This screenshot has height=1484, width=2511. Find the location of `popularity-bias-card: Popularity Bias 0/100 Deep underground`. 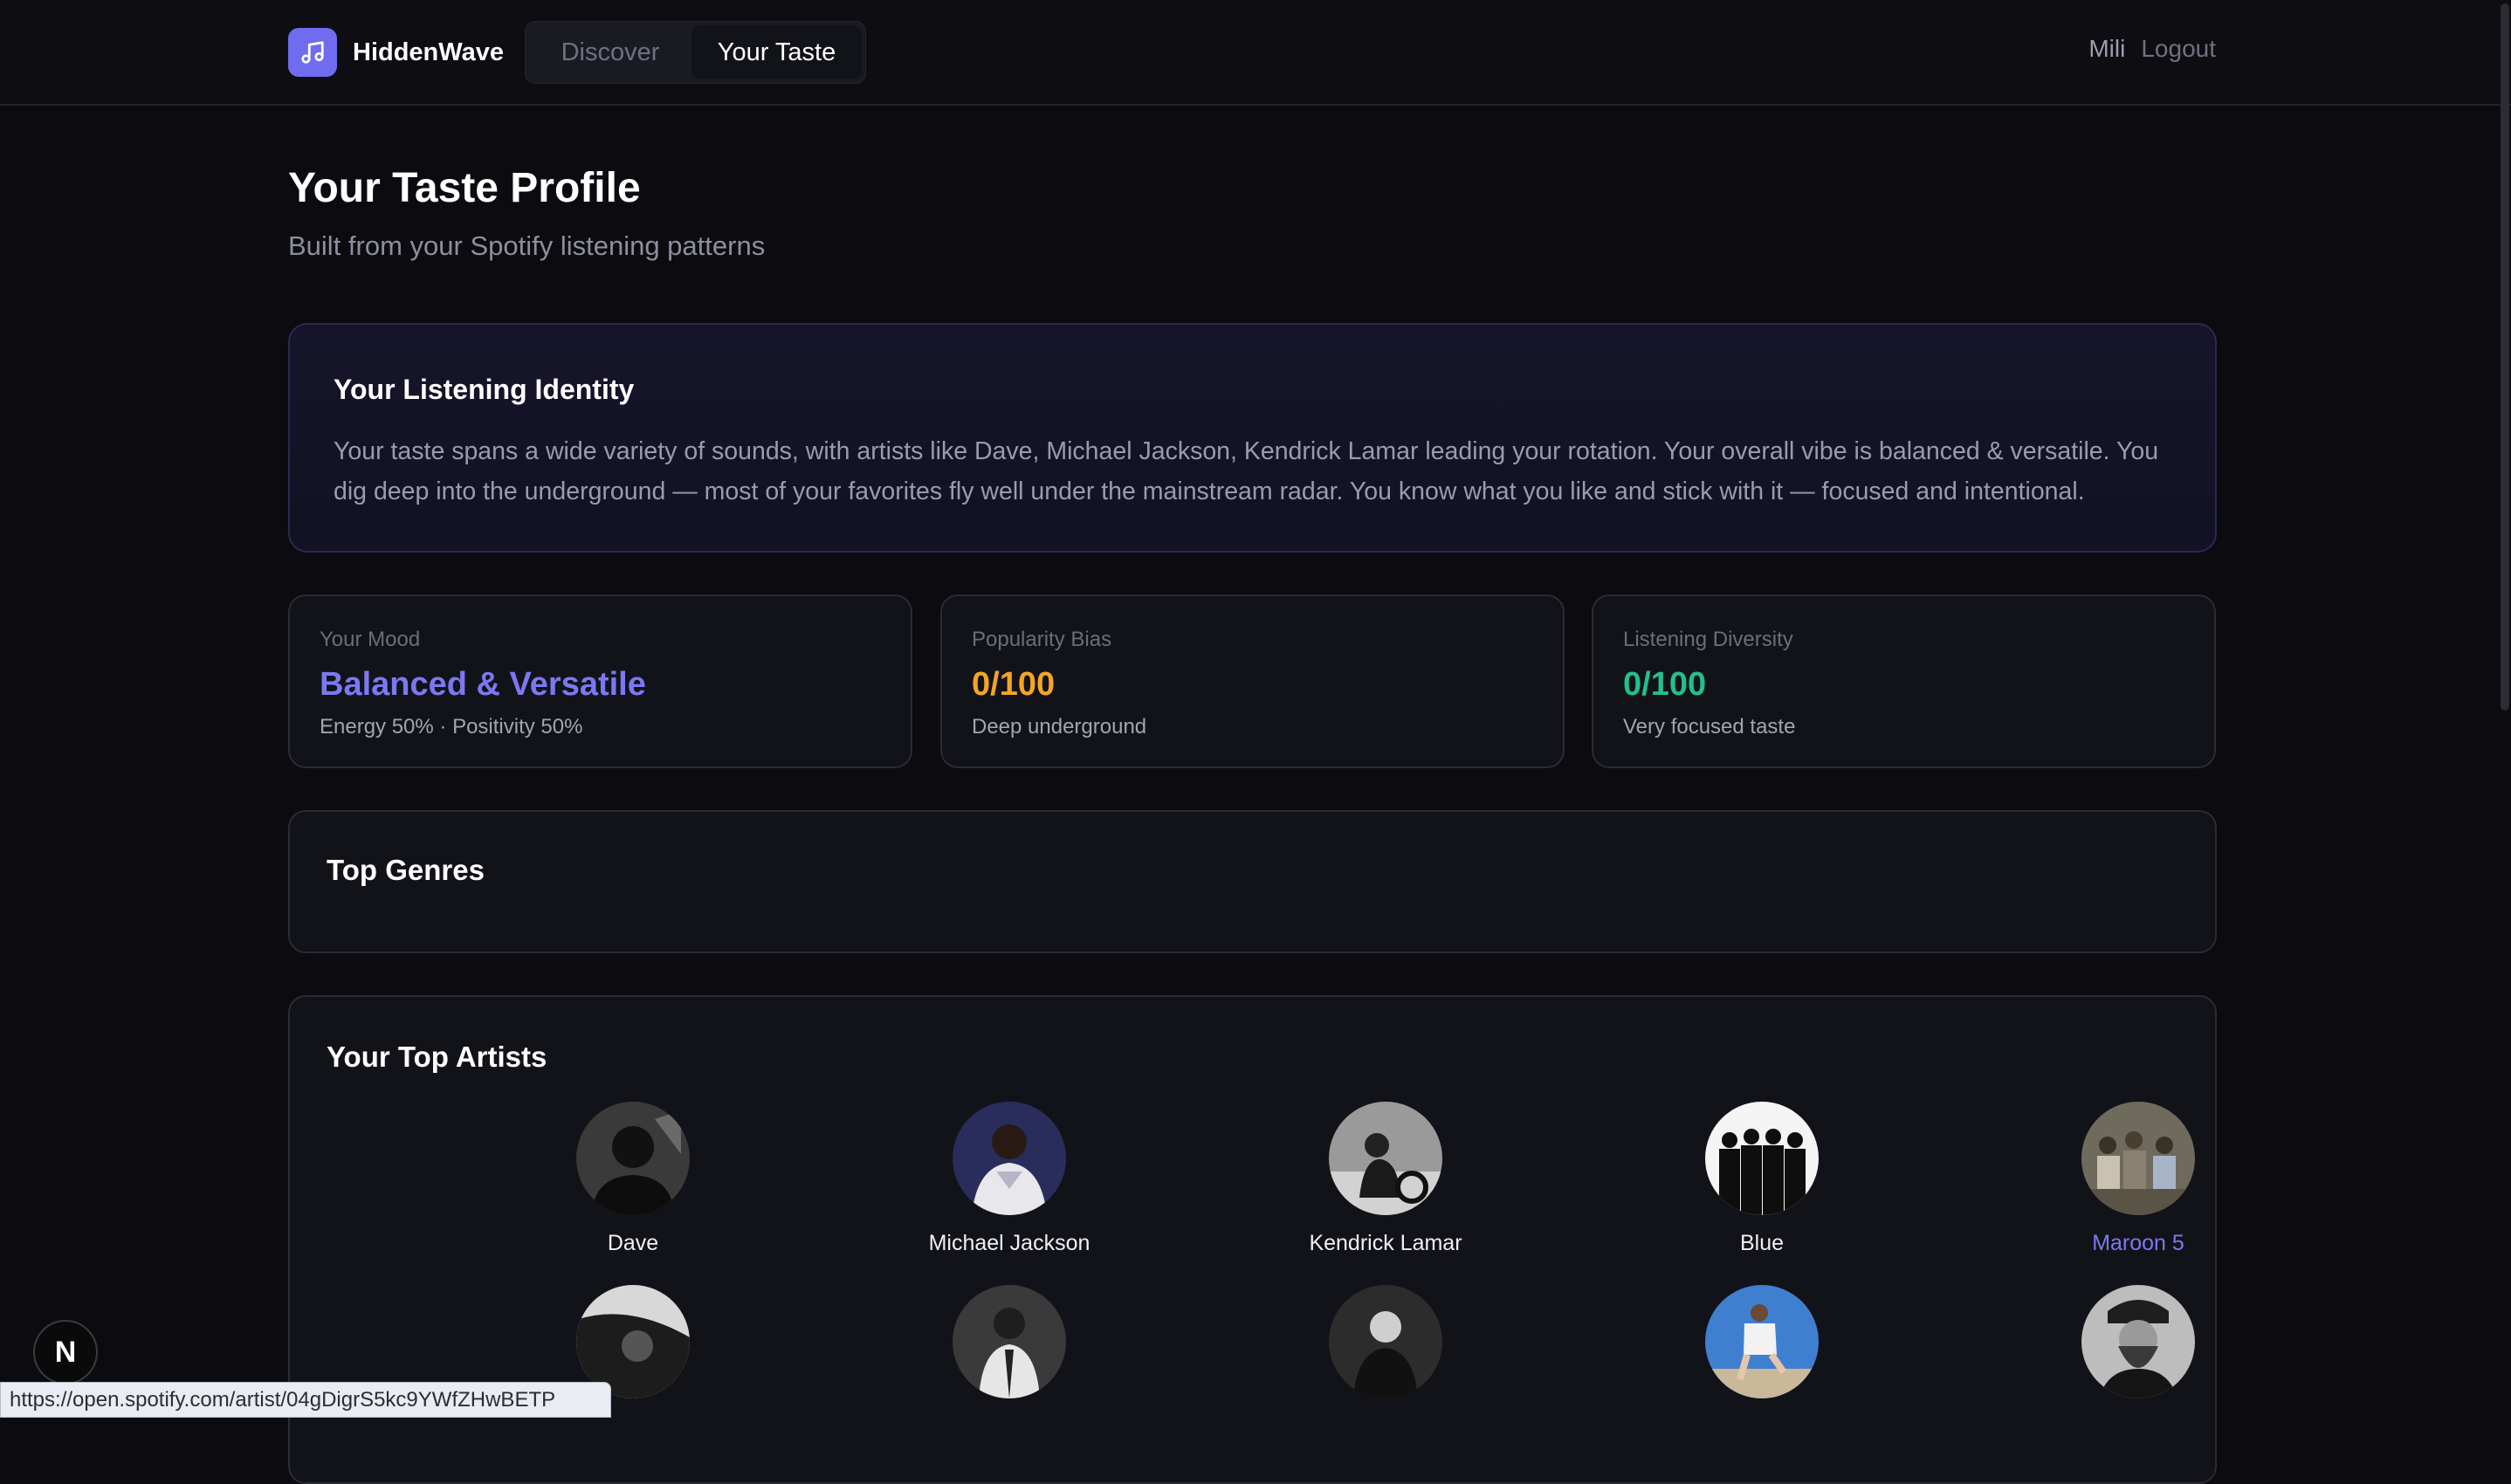

popularity-bias-card: Popularity Bias 0/100 Deep underground is located at coordinates (1252, 681).